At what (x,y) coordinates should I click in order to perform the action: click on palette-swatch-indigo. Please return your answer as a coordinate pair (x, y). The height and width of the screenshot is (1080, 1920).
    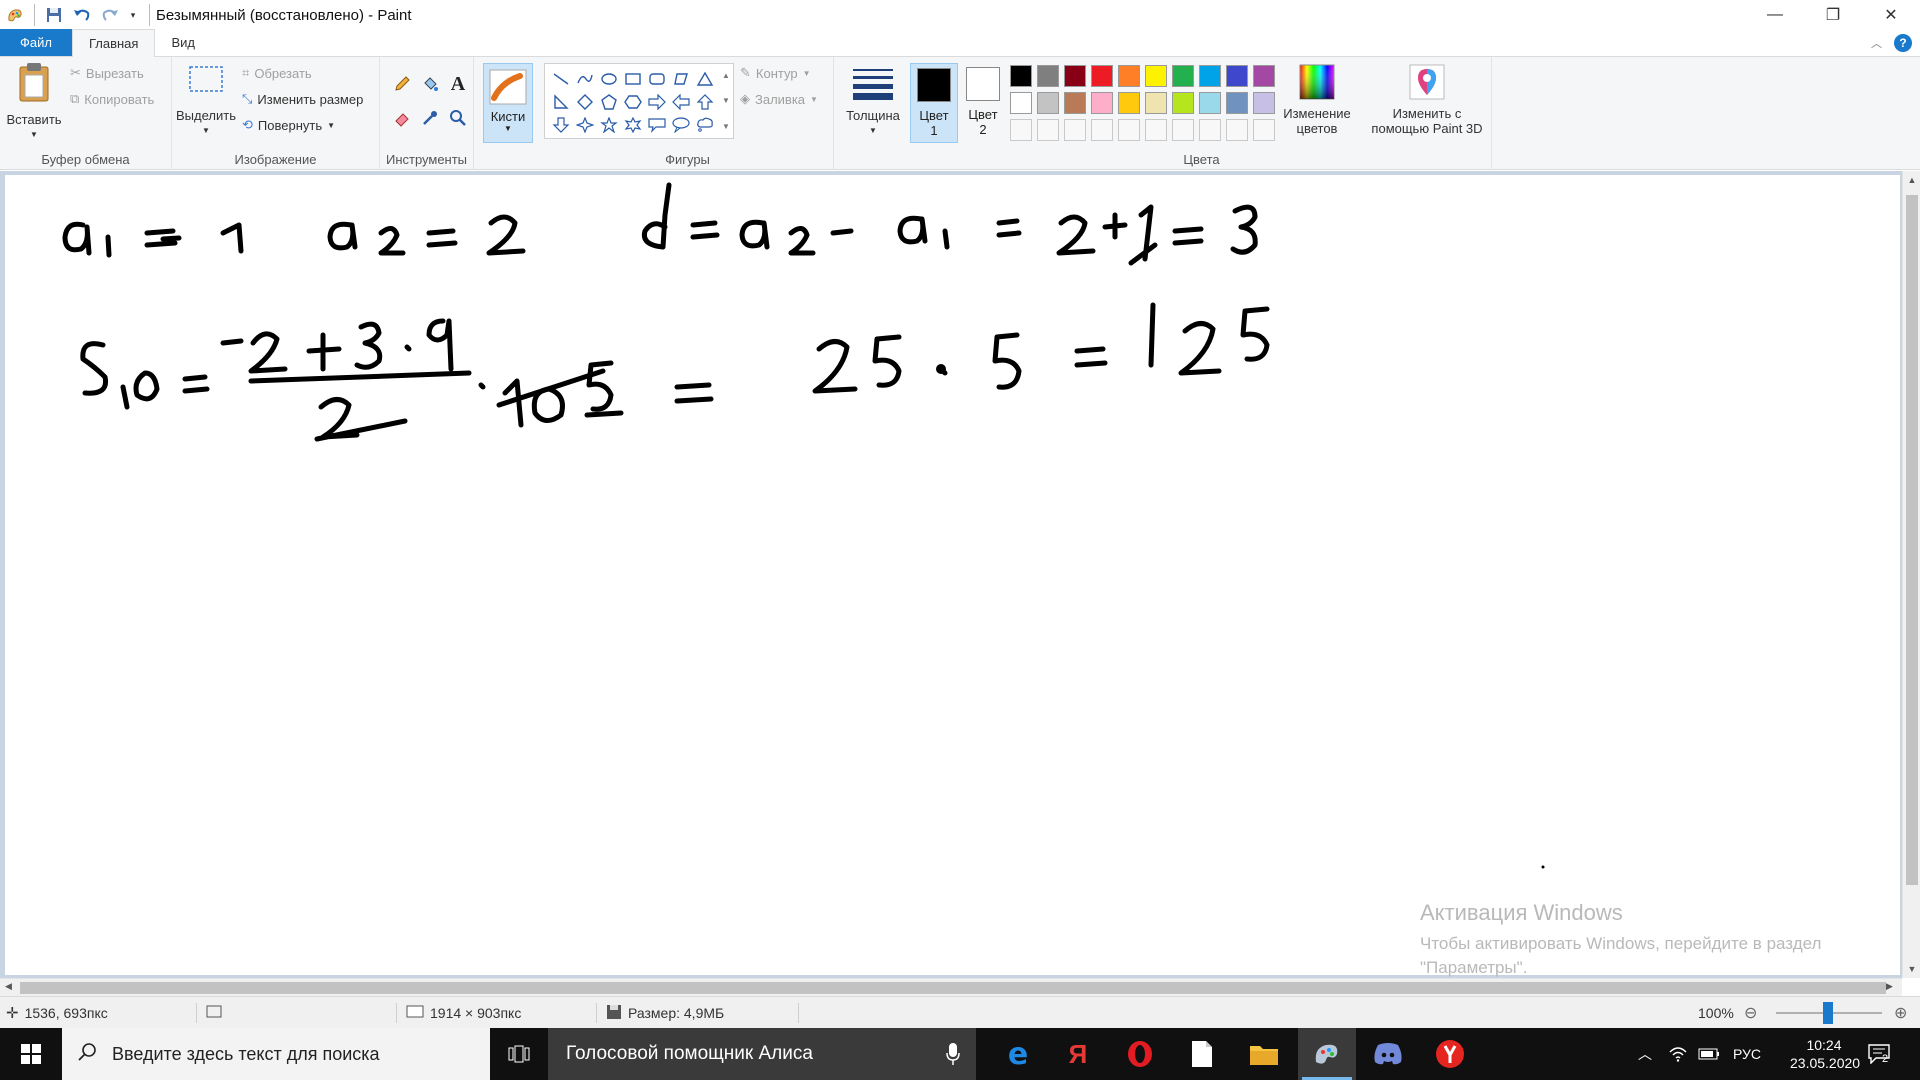
    Looking at the image, I should click on (1237, 76).